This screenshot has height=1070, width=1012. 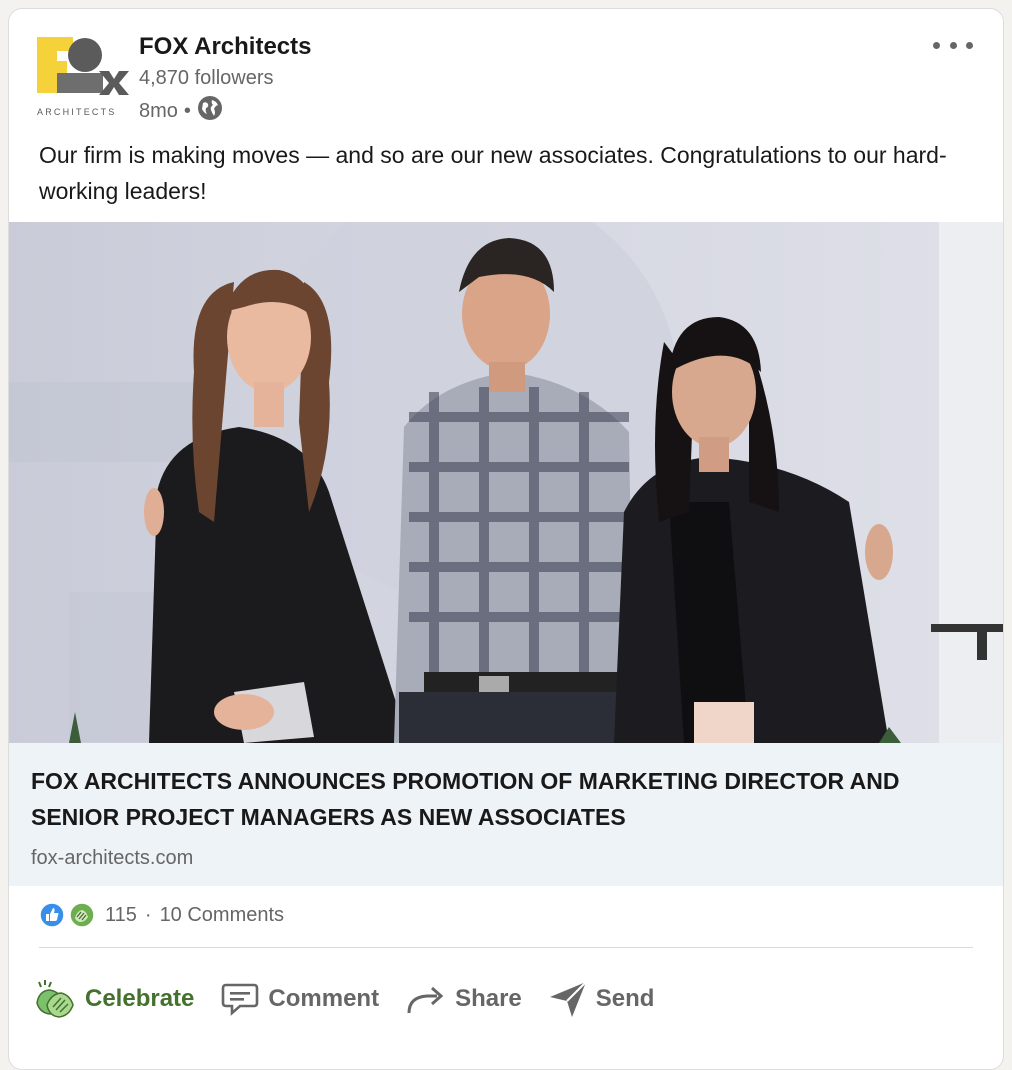 I want to click on social-counts: 115 · 10 Comments, so click(x=161, y=915).